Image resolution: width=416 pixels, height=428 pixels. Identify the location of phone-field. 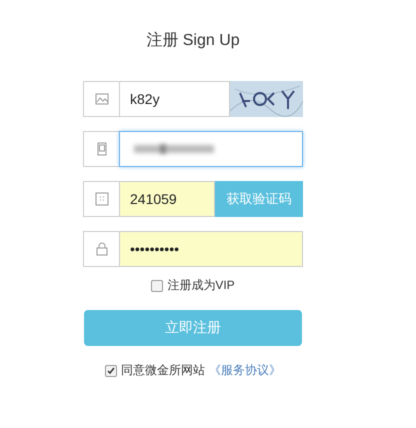
(211, 149).